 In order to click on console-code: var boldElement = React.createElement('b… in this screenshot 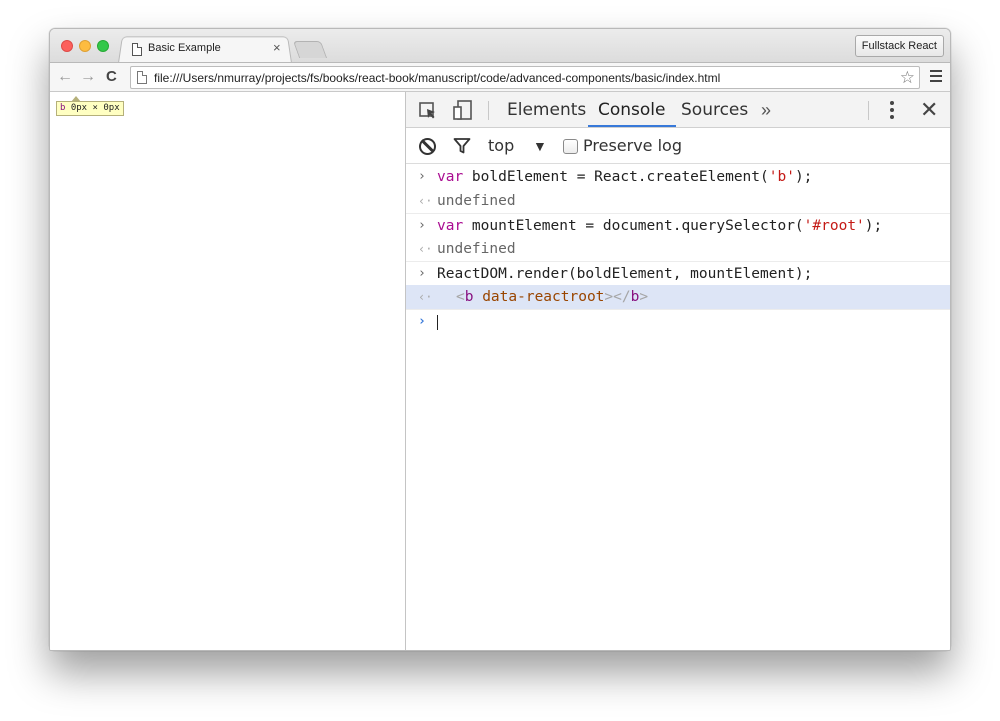, I will do `click(624, 177)`.